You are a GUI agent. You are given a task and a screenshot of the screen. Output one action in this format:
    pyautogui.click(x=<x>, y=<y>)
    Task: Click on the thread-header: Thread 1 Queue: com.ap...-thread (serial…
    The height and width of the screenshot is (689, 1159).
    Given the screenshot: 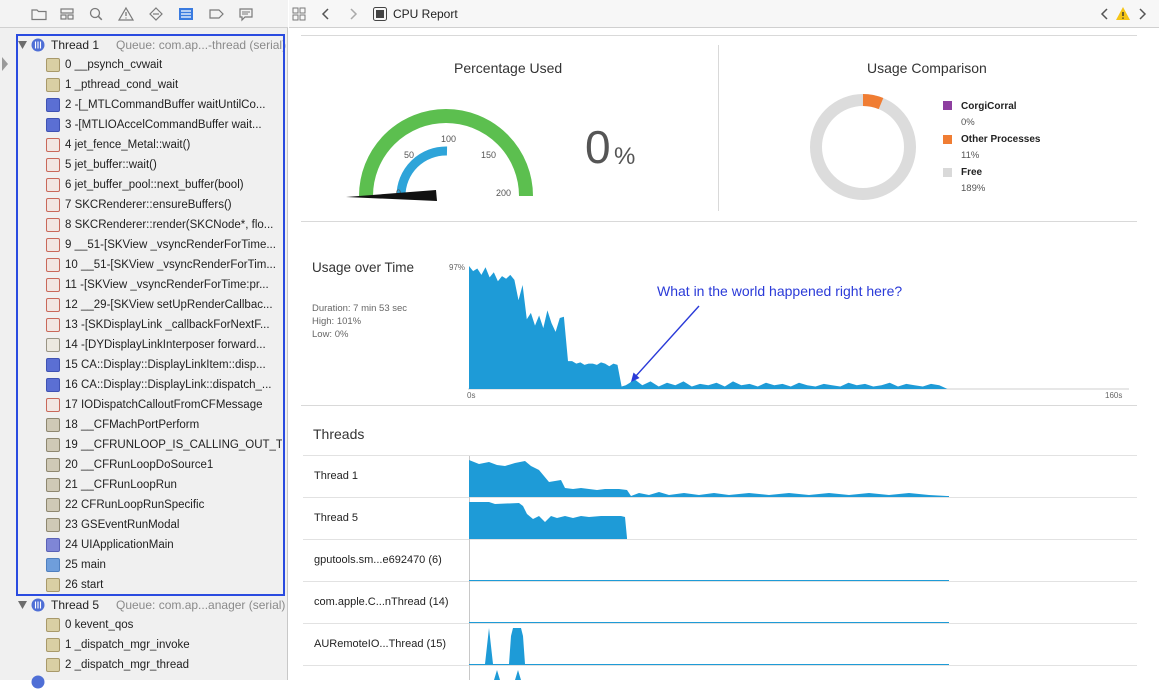 What is the action you would take?
    pyautogui.click(x=151, y=45)
    